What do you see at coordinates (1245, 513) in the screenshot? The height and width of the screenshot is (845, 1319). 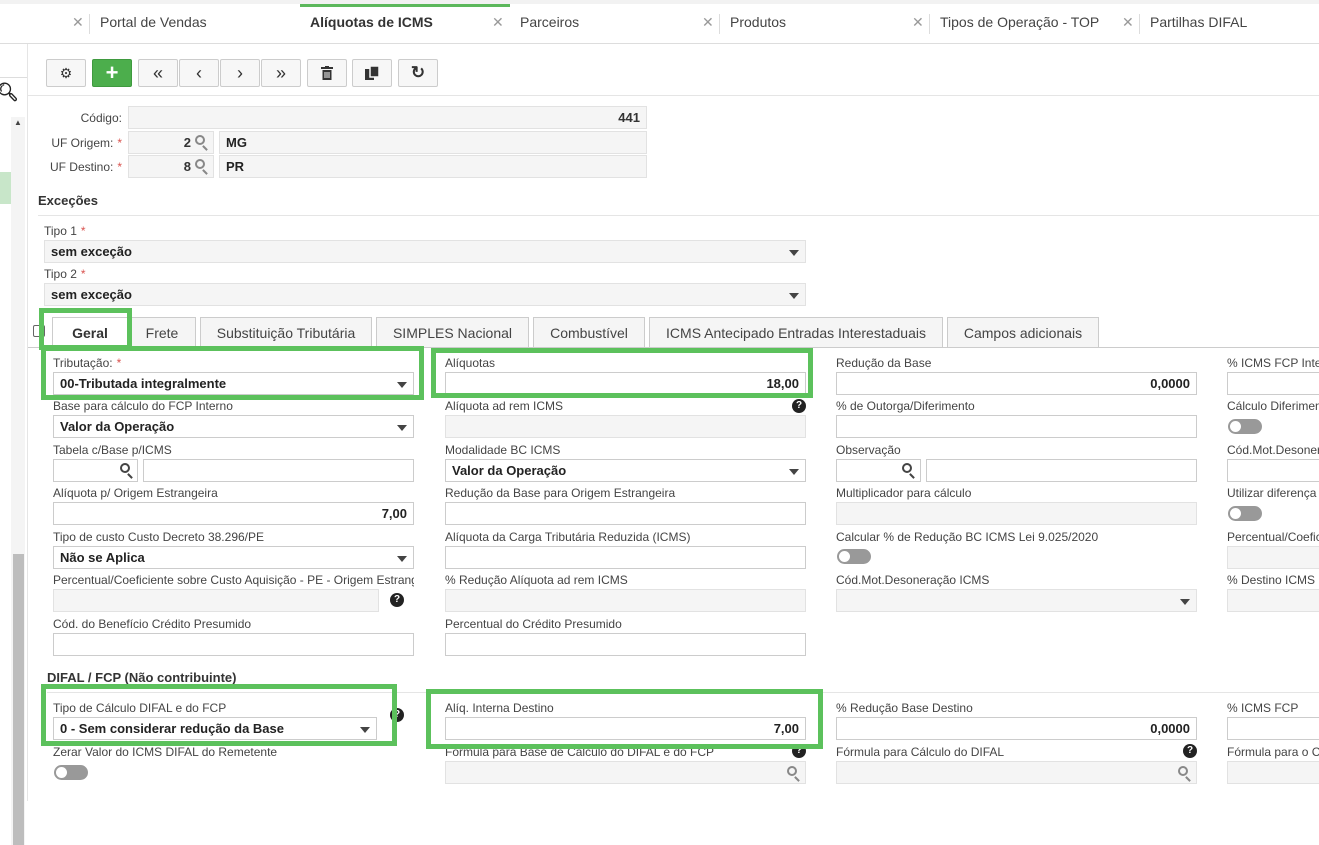 I see `utilizar-diferenca-toggle` at bounding box center [1245, 513].